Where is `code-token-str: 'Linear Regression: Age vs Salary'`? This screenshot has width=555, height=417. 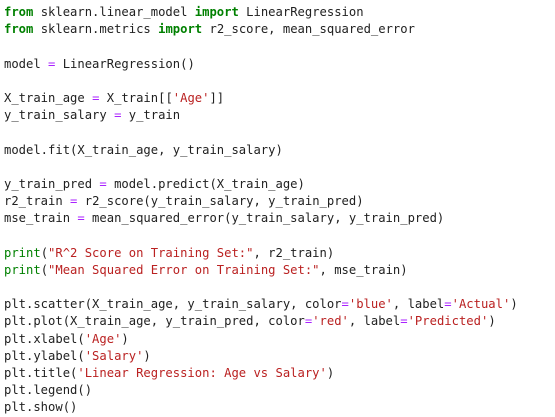
code-token-str: 'Linear Regression: Age vs Salary' is located at coordinates (202, 372).